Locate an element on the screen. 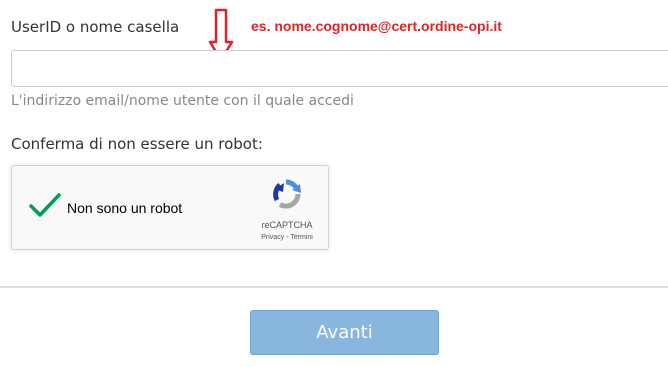  annotation-example-text: es. nome.cognome@cert.ordine-opi.it is located at coordinates (376, 26).